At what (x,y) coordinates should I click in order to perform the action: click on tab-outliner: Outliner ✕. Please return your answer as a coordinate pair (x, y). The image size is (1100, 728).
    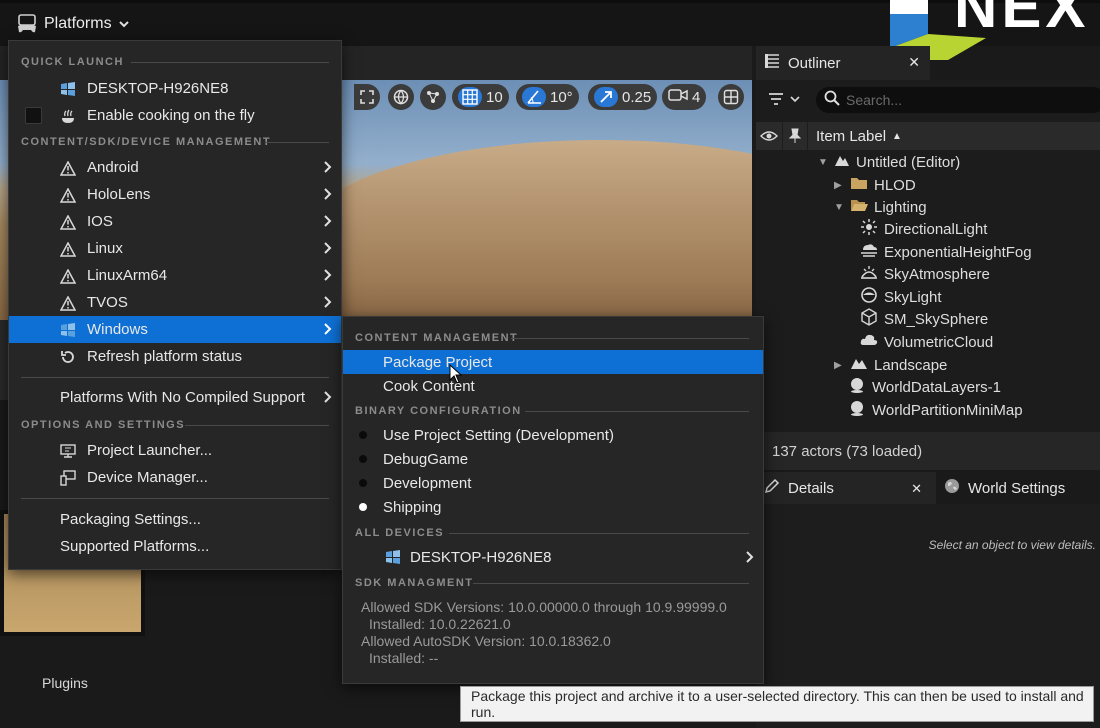
    Looking at the image, I should click on (843, 63).